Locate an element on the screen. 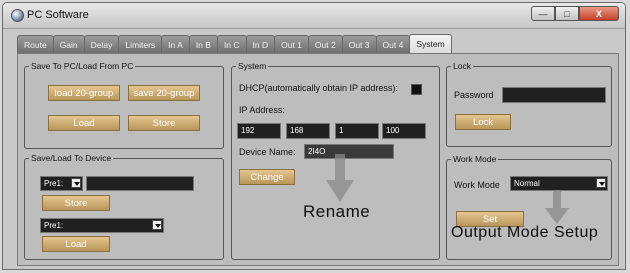  rename-annotation: Rename is located at coordinates (337, 211).